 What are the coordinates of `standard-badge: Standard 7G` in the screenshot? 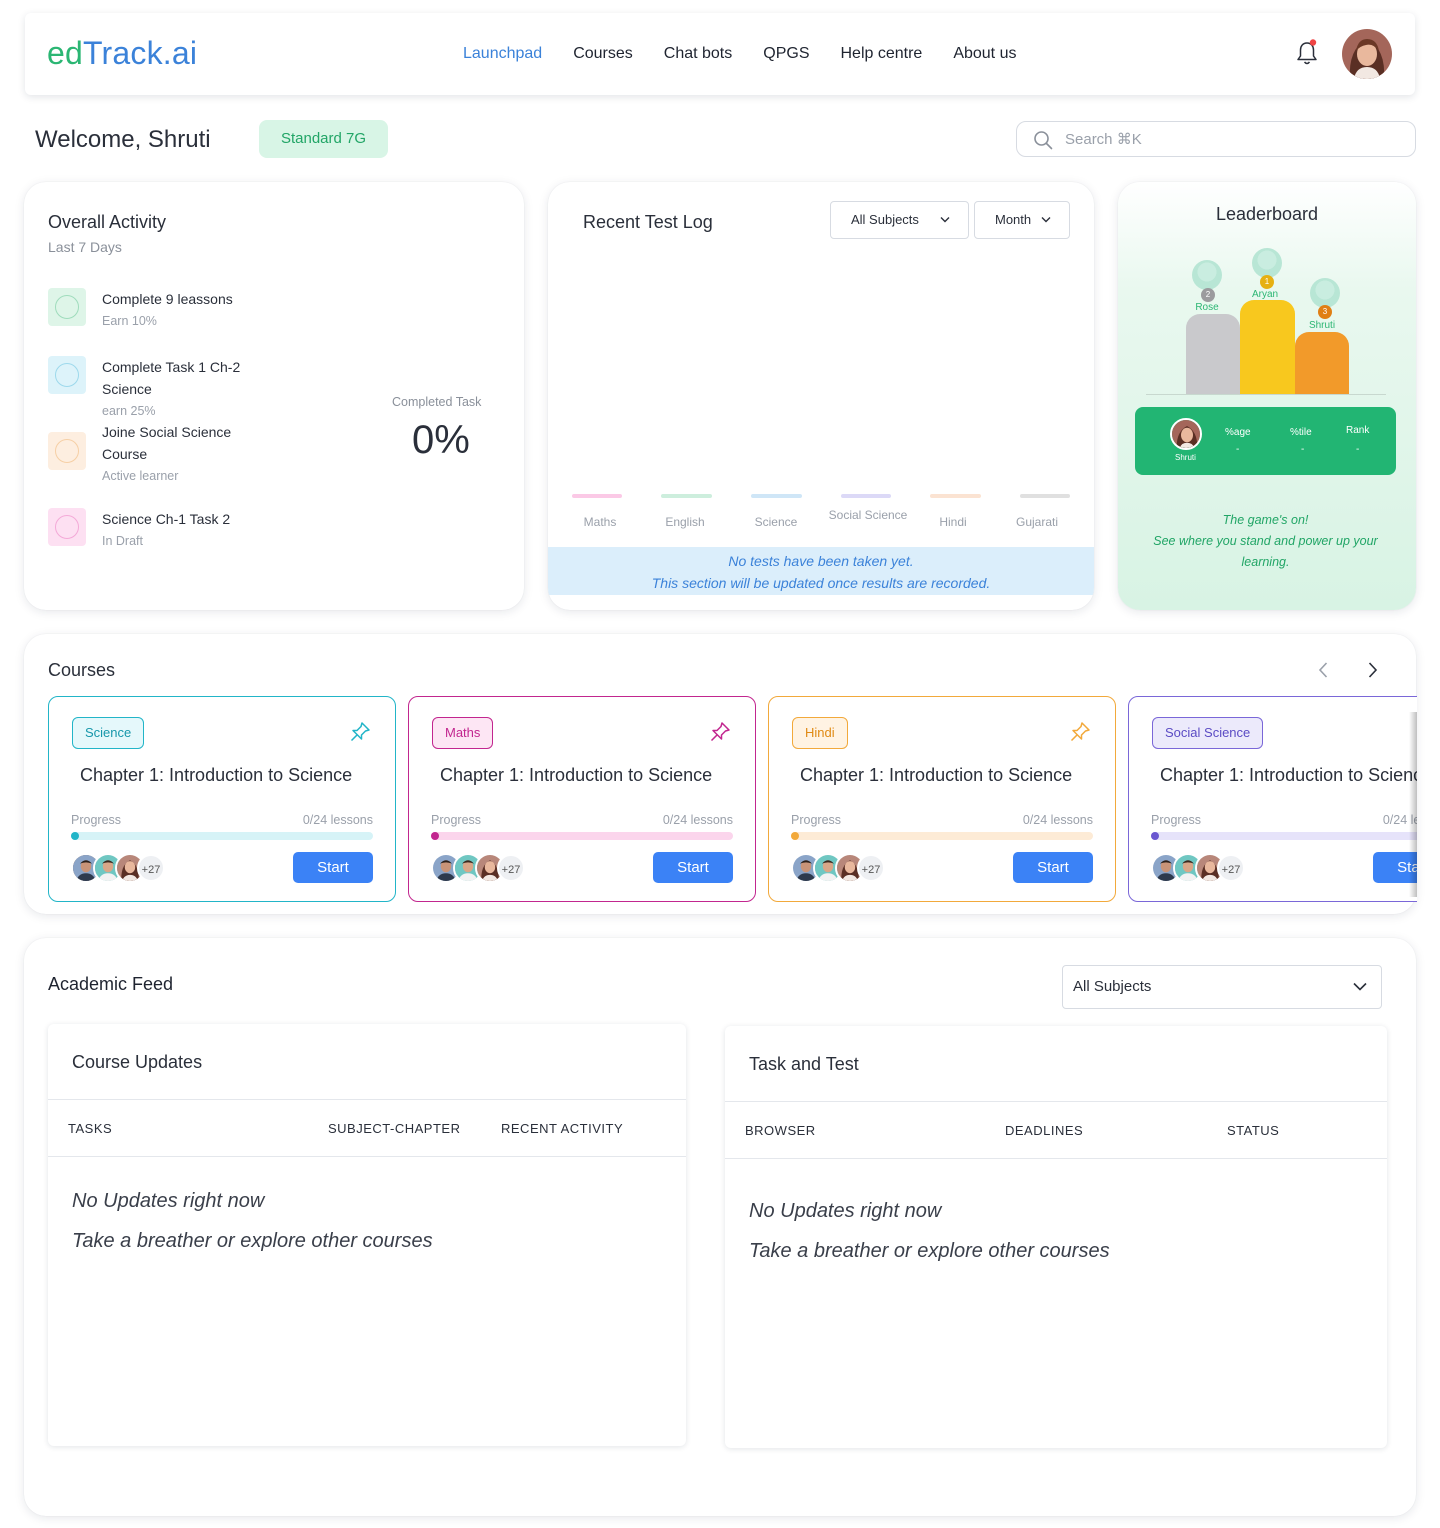 It's located at (323, 139).